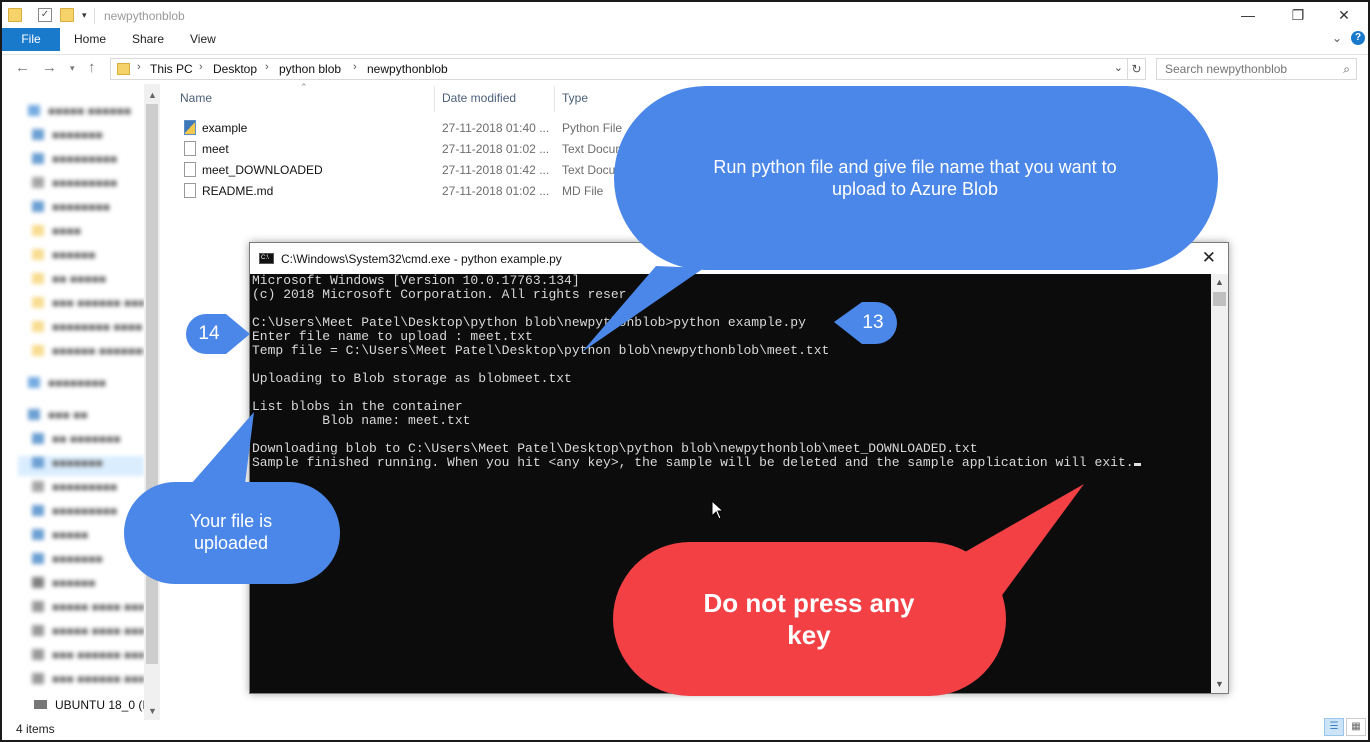  Describe the element at coordinates (1334, 727) in the screenshot. I see `details-view-icon: ☰` at that location.